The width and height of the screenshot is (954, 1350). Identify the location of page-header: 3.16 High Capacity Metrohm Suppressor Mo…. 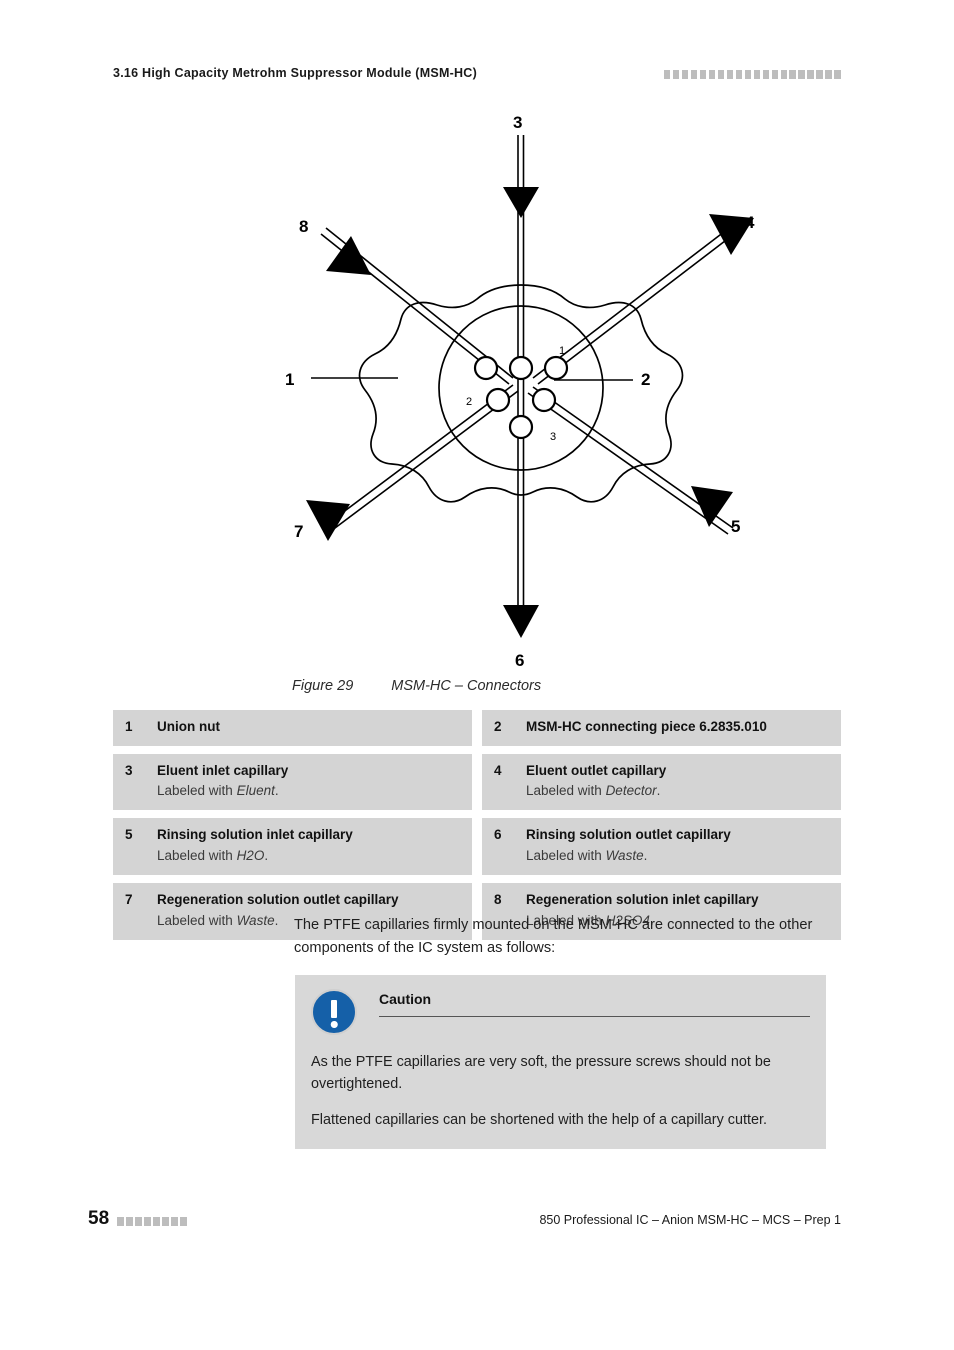
(477, 77).